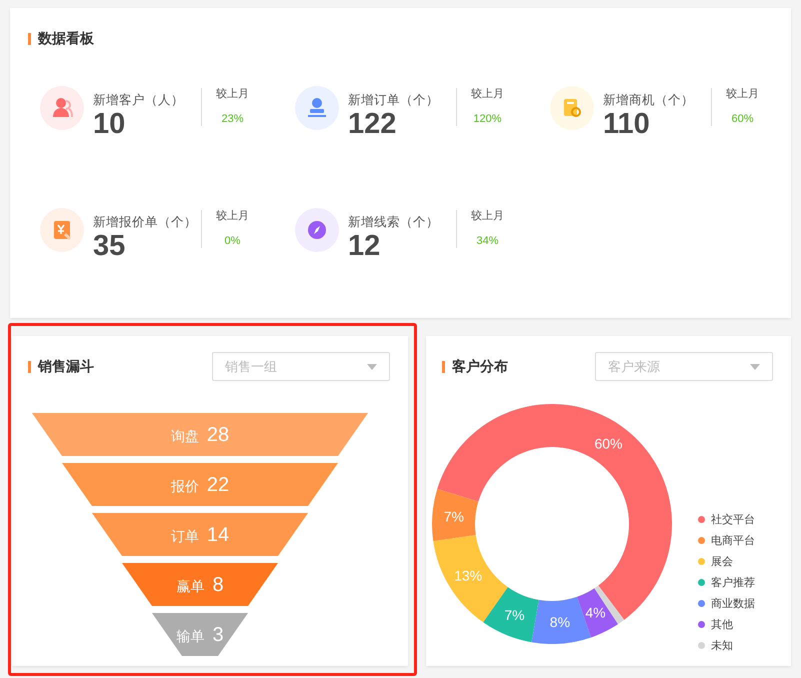 Image resolution: width=801 pixels, height=678 pixels. What do you see at coordinates (394, 100) in the screenshot?
I see `stat-label: 新增订单（个）` at bounding box center [394, 100].